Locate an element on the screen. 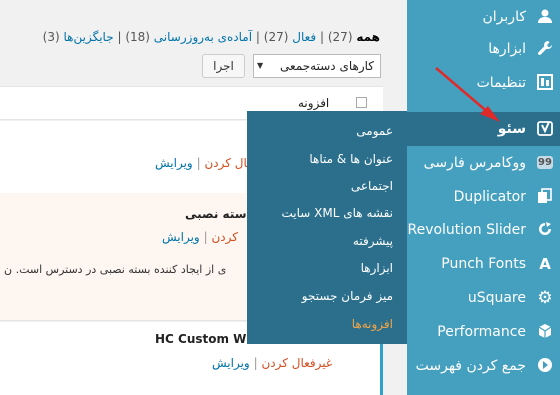 The height and width of the screenshot is (395, 560). plugin-title: HC Custom W is located at coordinates (201, 339).